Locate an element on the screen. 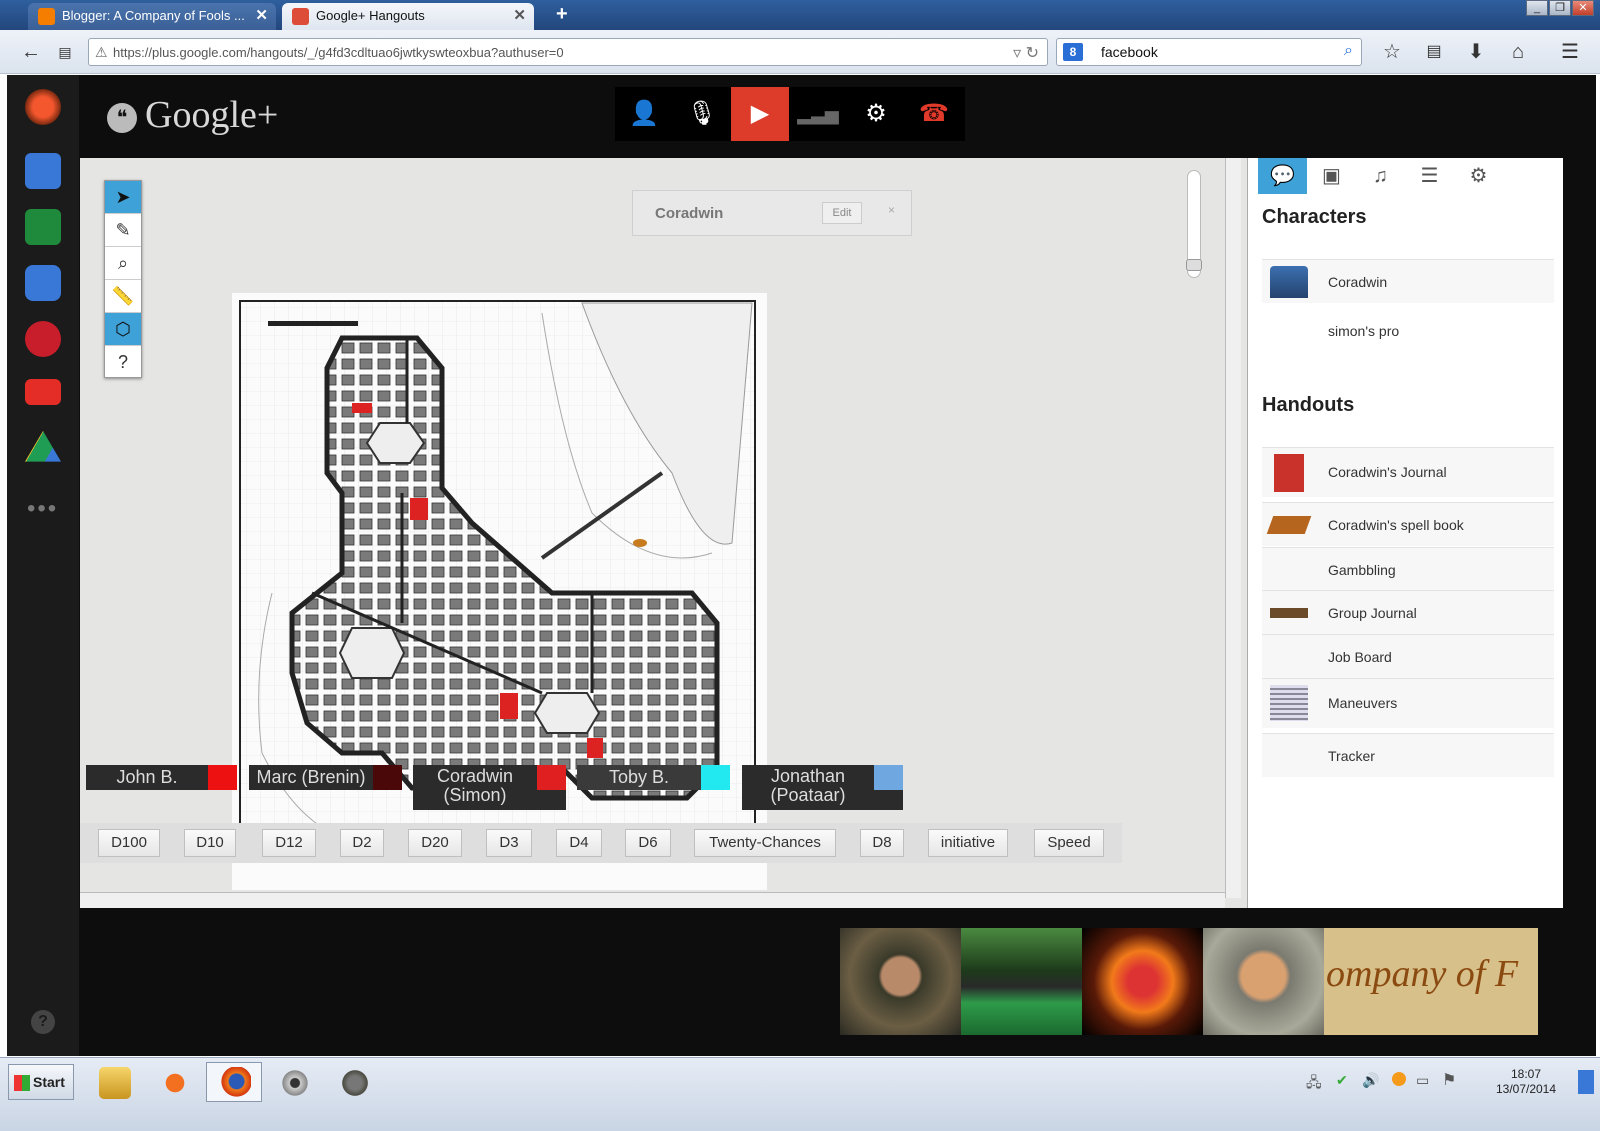  clock-time: 18:07 is located at coordinates (1526, 1074).